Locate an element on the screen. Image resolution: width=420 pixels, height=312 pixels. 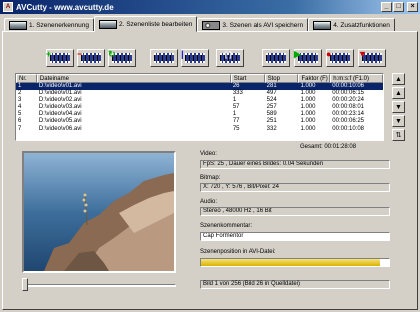
minimize-button: _ is located at coordinates (386, 7).